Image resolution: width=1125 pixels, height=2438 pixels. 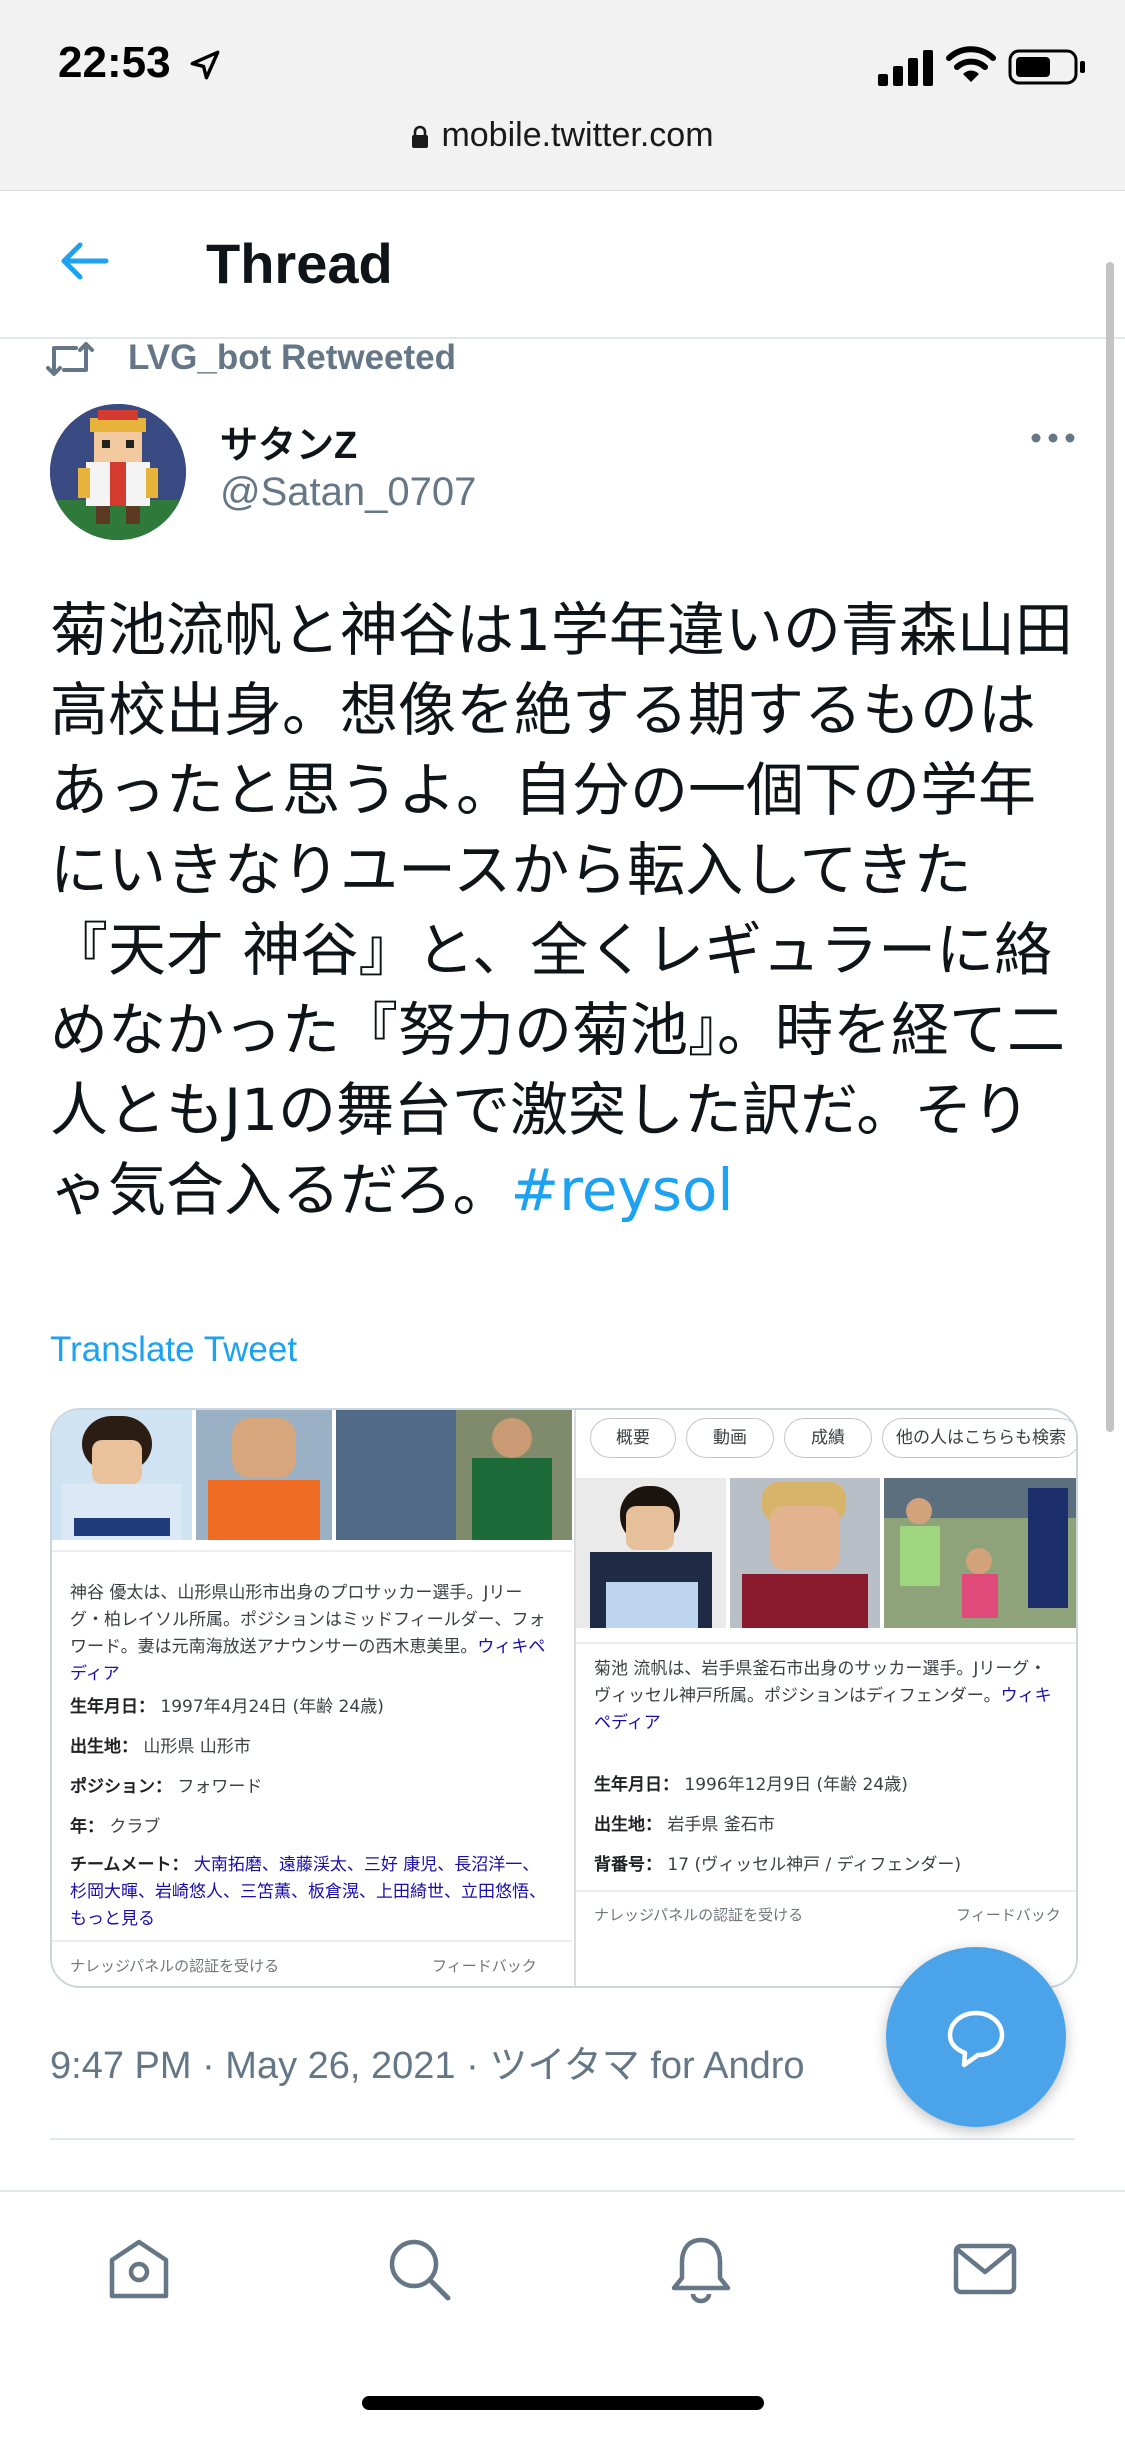 What do you see at coordinates (562, 95) in the screenshot?
I see `status-bar: 22:53 mobile.twitter.com` at bounding box center [562, 95].